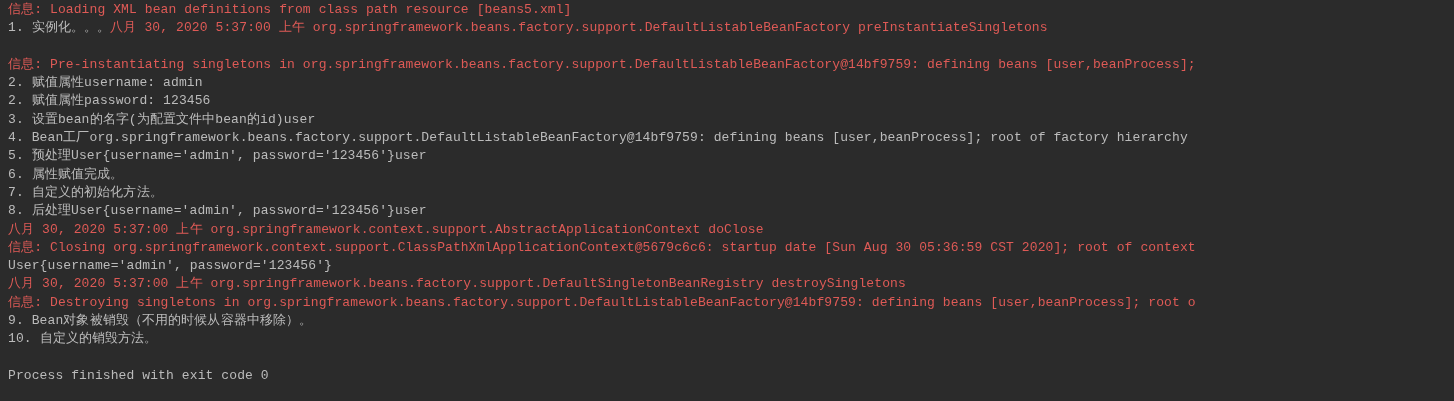 This screenshot has width=1454, height=401. I want to click on console-output-text: 1. 实例化。。。, so click(59, 28).